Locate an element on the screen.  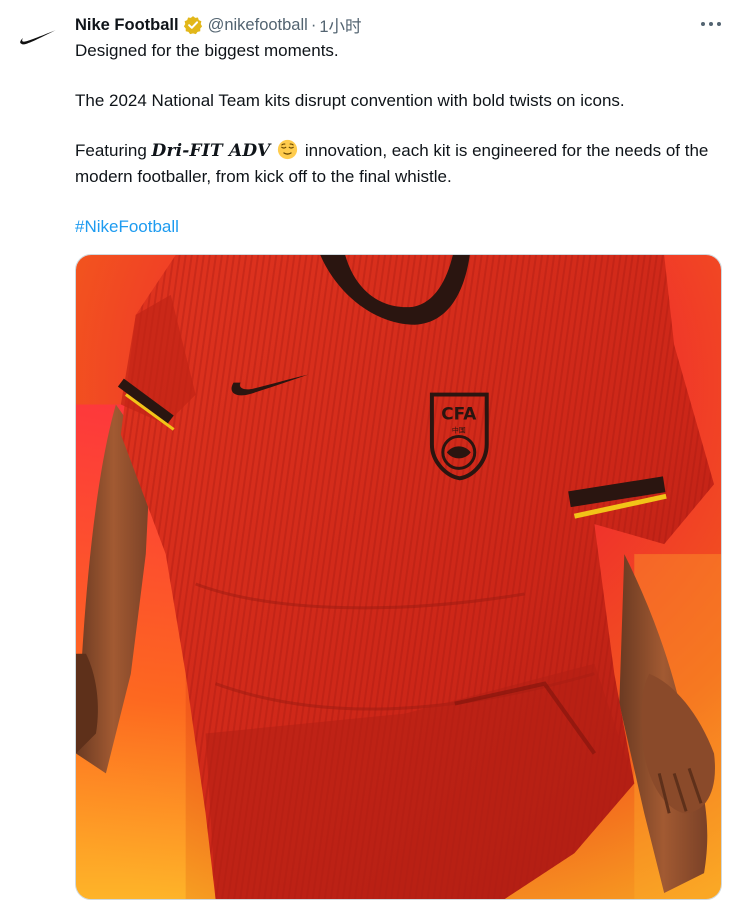
more-options-button is located at coordinates (711, 24).